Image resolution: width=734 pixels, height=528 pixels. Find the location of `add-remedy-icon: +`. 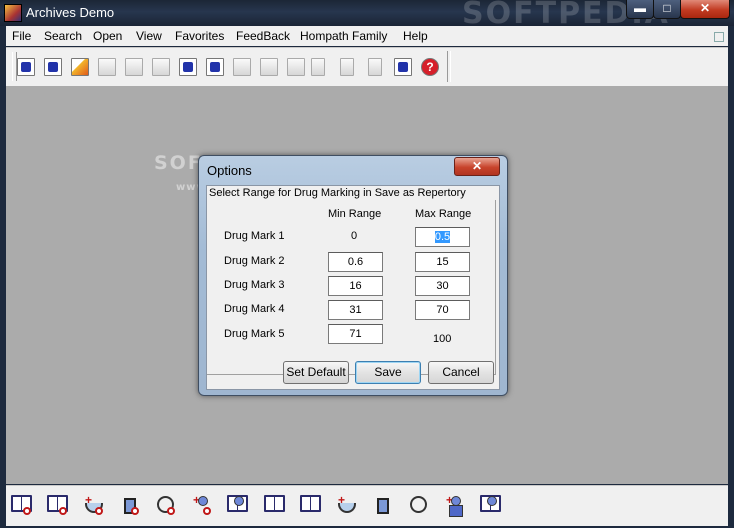

add-remedy-icon: + is located at coordinates (347, 505).